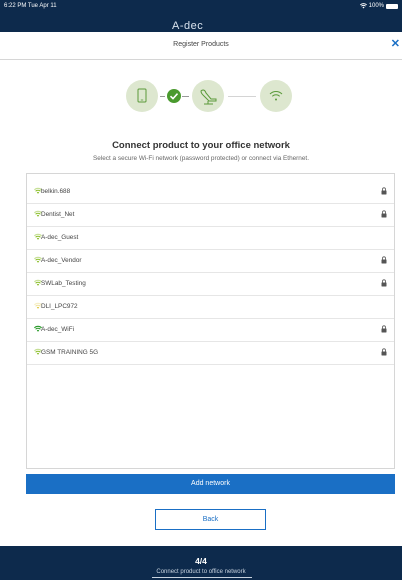  I want to click on network-item: A-dec_Vendor, so click(210, 261).